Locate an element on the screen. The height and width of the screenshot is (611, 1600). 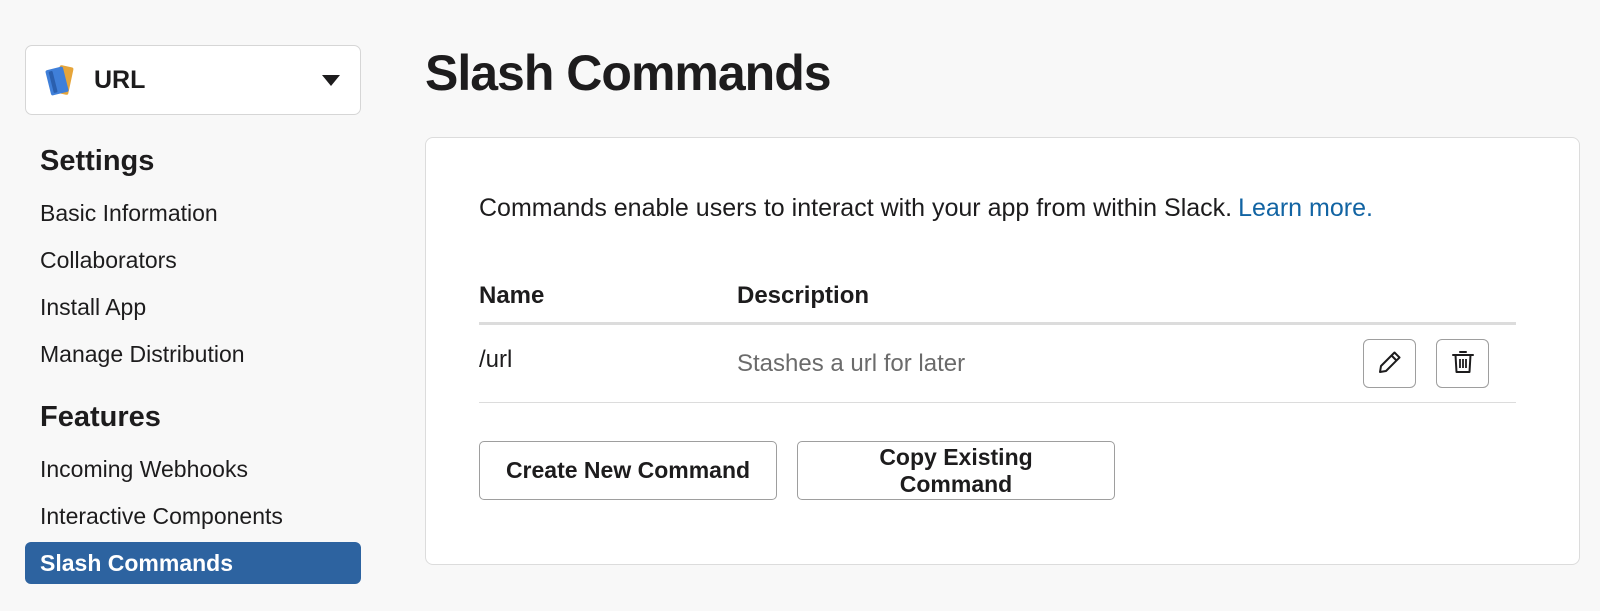
delete-command-button is located at coordinates (1462, 363).